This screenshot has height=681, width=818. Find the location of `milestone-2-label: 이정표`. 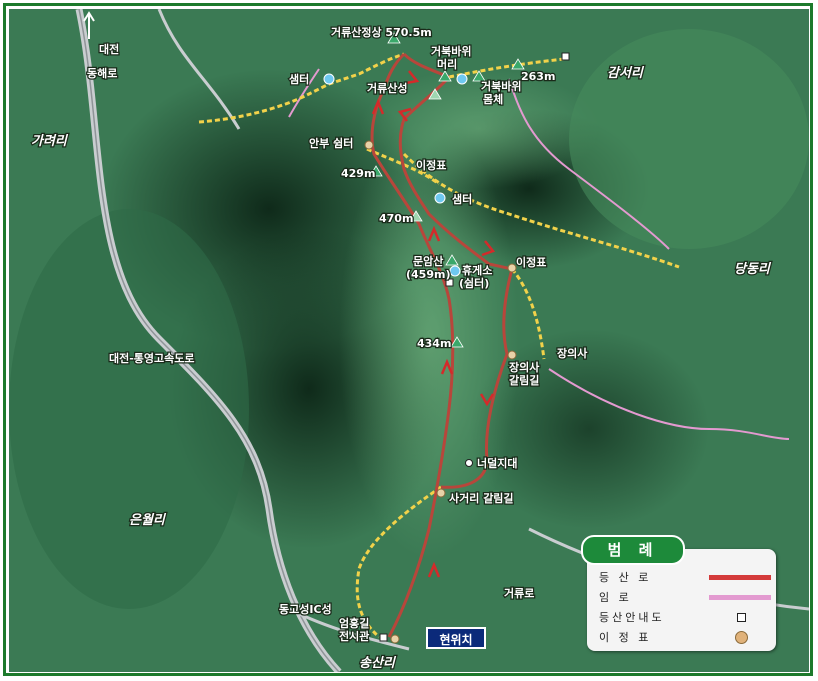

milestone-2-label: 이정표 is located at coordinates (531, 262).